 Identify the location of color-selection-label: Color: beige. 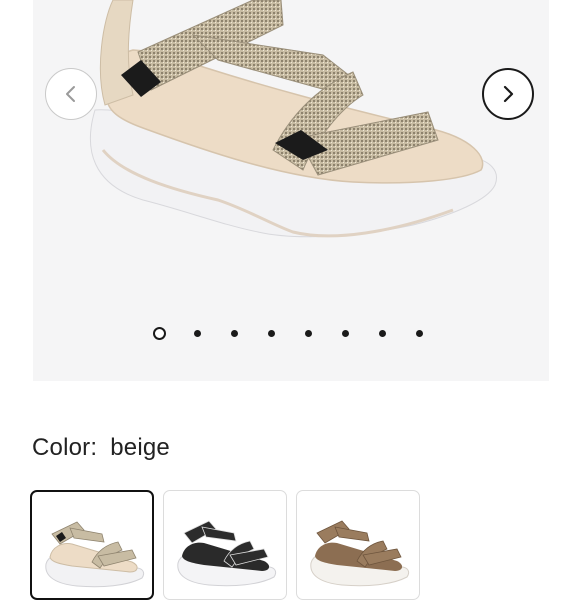
(101, 448).